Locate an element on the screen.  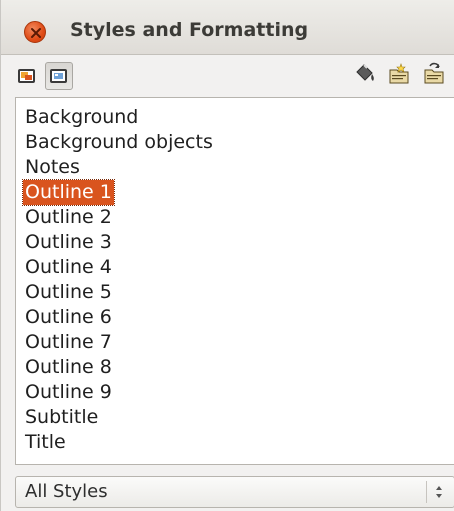
fill-format-mode-icon is located at coordinates (365, 72).